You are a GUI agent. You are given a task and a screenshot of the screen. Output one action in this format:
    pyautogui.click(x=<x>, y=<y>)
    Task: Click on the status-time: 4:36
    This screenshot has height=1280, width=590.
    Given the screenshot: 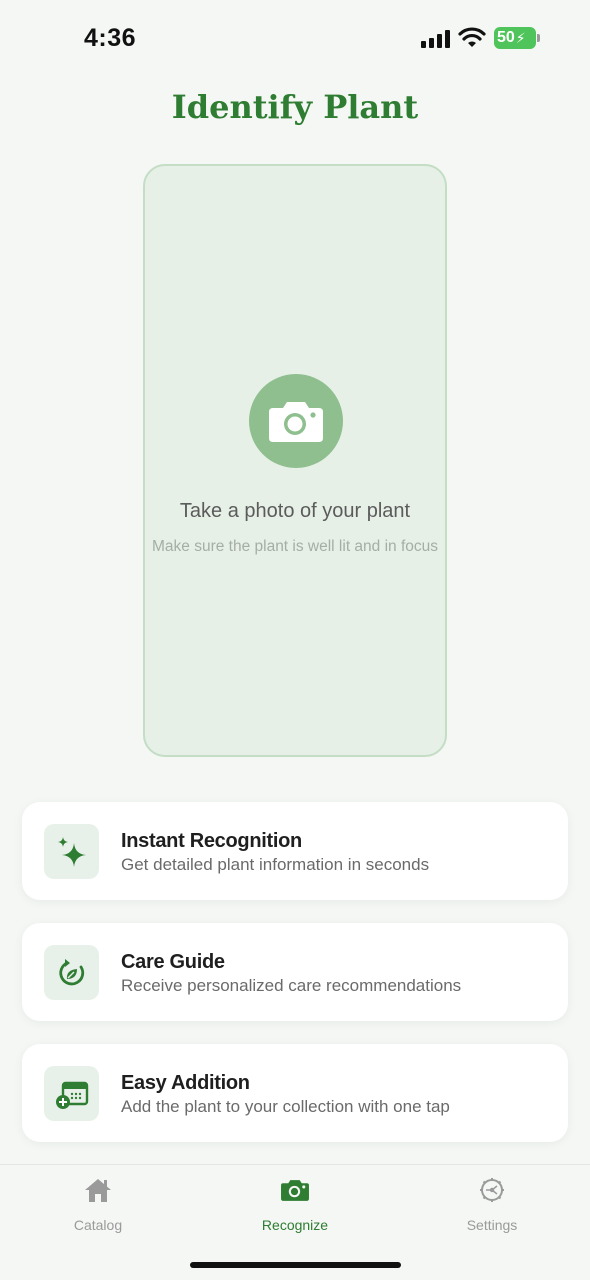 What is the action you would take?
    pyautogui.click(x=110, y=38)
    